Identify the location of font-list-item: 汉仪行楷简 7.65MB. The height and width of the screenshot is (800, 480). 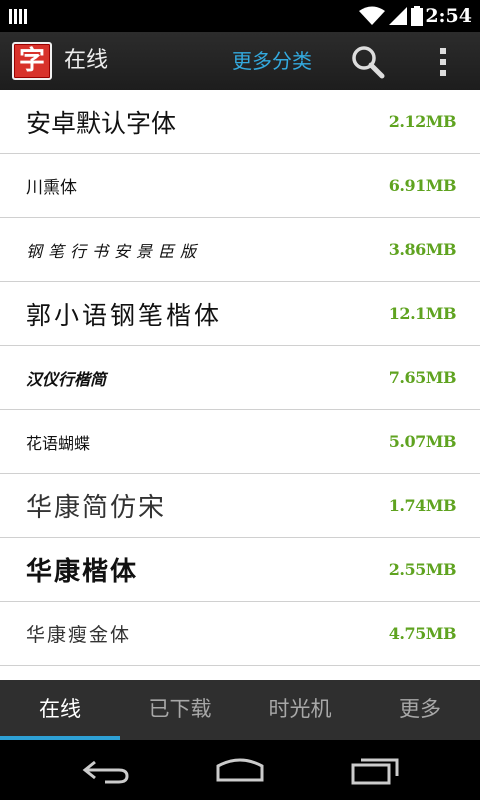
(240, 378).